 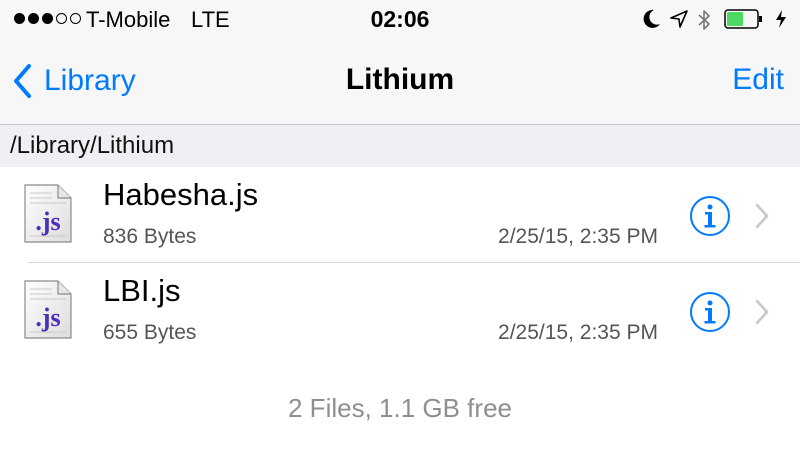 I want to click on edit-button: Edit, so click(x=758, y=80).